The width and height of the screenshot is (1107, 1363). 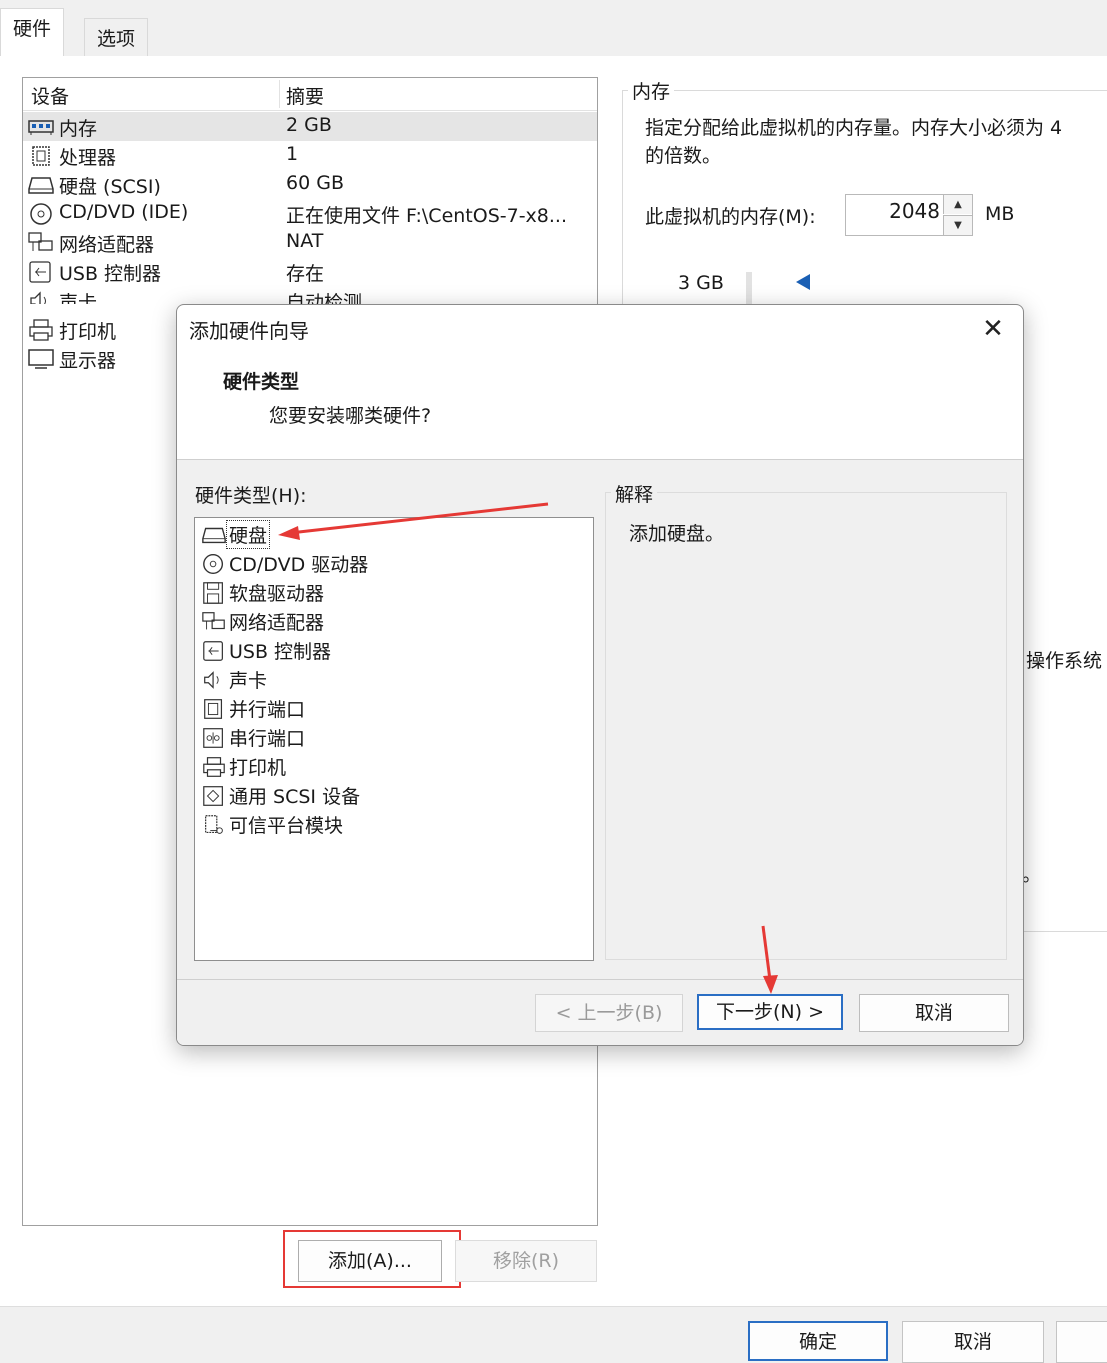 I want to click on device-row-memory: 内存 2 GB, so click(x=310, y=126).